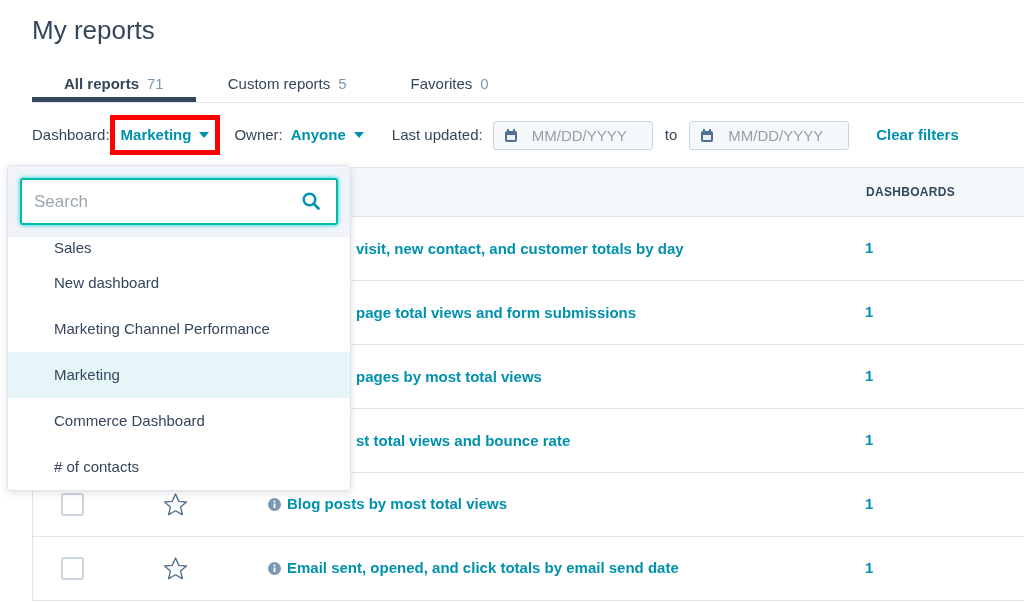  What do you see at coordinates (496, 312) in the screenshot?
I see `report-link: page total views and form submissions` at bounding box center [496, 312].